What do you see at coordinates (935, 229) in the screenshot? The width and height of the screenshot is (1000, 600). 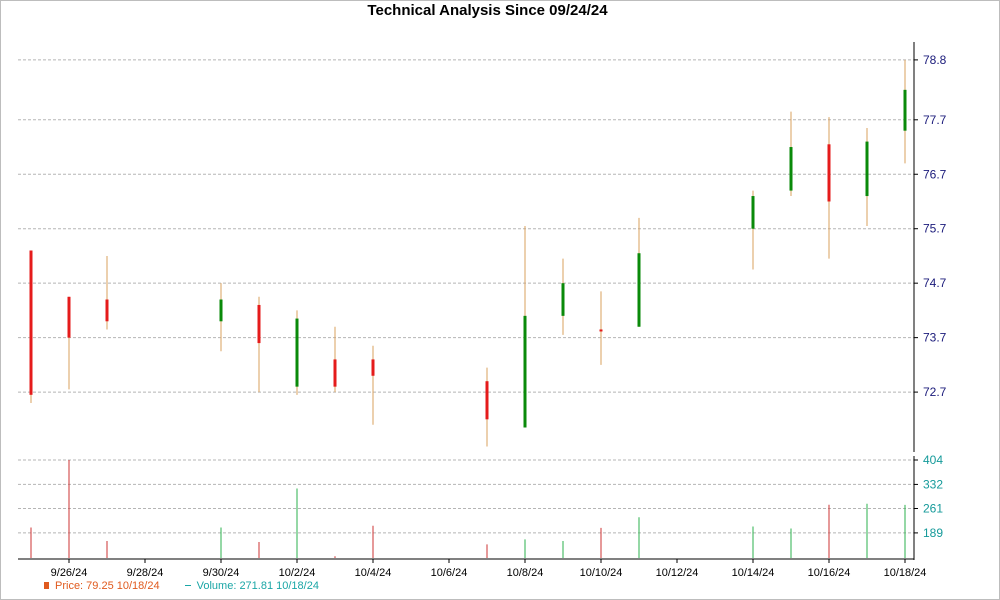 I see `price-tick-label: 75.7` at bounding box center [935, 229].